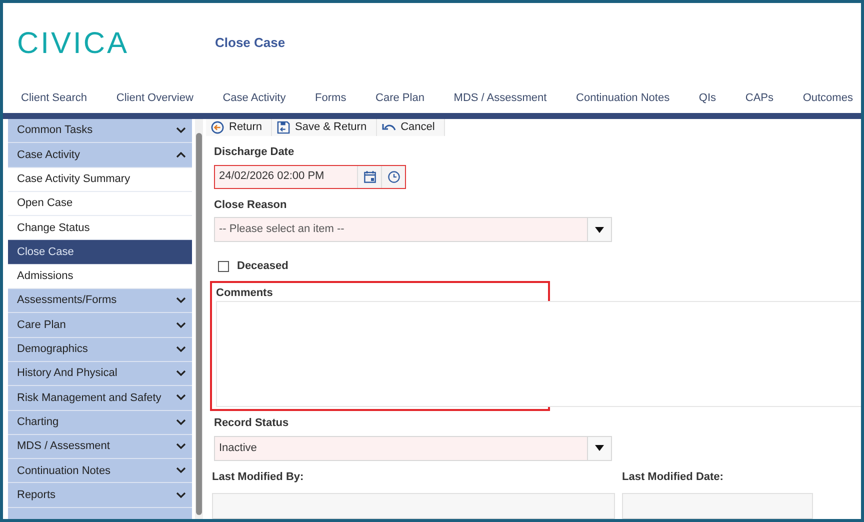 The height and width of the screenshot is (522, 864). Describe the element at coordinates (100, 350) in the screenshot. I see `sidebar-group: Demographics` at that location.